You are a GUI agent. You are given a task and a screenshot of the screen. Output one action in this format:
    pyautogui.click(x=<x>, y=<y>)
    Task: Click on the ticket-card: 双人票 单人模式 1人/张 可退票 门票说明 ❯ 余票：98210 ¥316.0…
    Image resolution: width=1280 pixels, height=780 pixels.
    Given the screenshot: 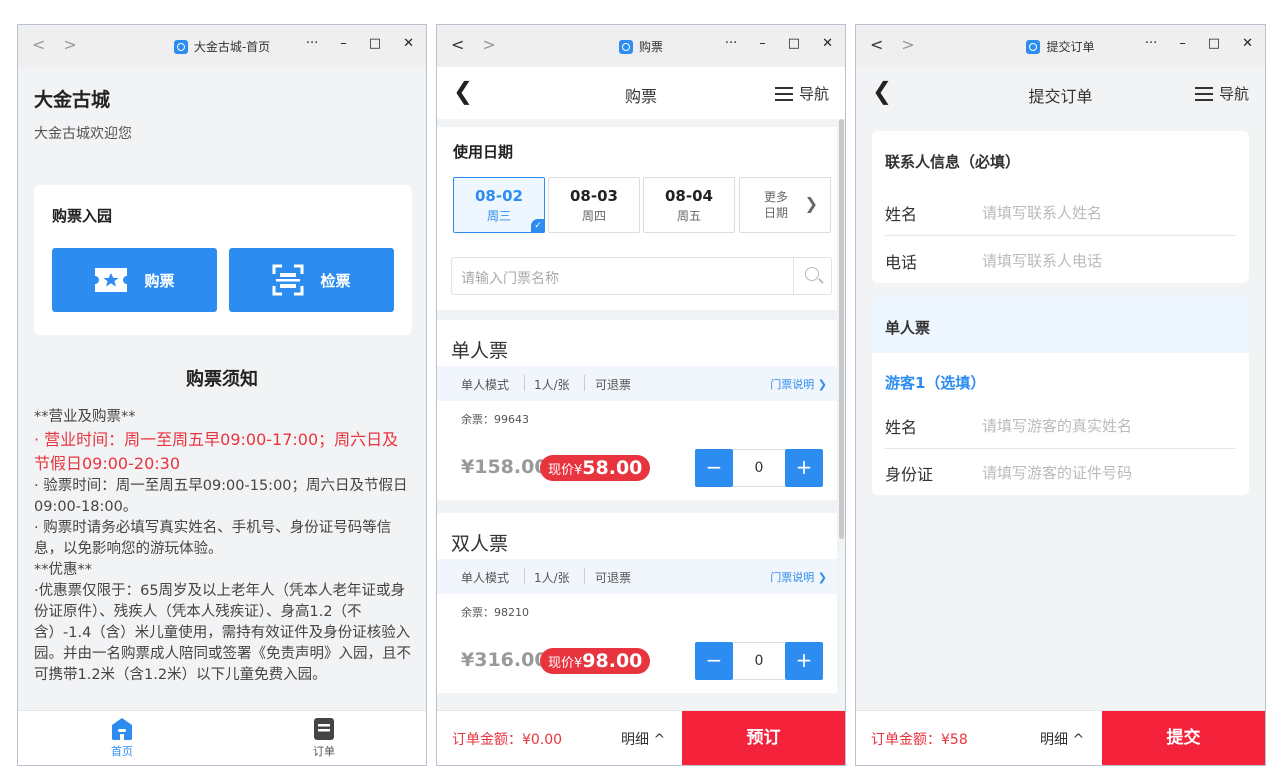 What is the action you would take?
    pyautogui.click(x=637, y=603)
    